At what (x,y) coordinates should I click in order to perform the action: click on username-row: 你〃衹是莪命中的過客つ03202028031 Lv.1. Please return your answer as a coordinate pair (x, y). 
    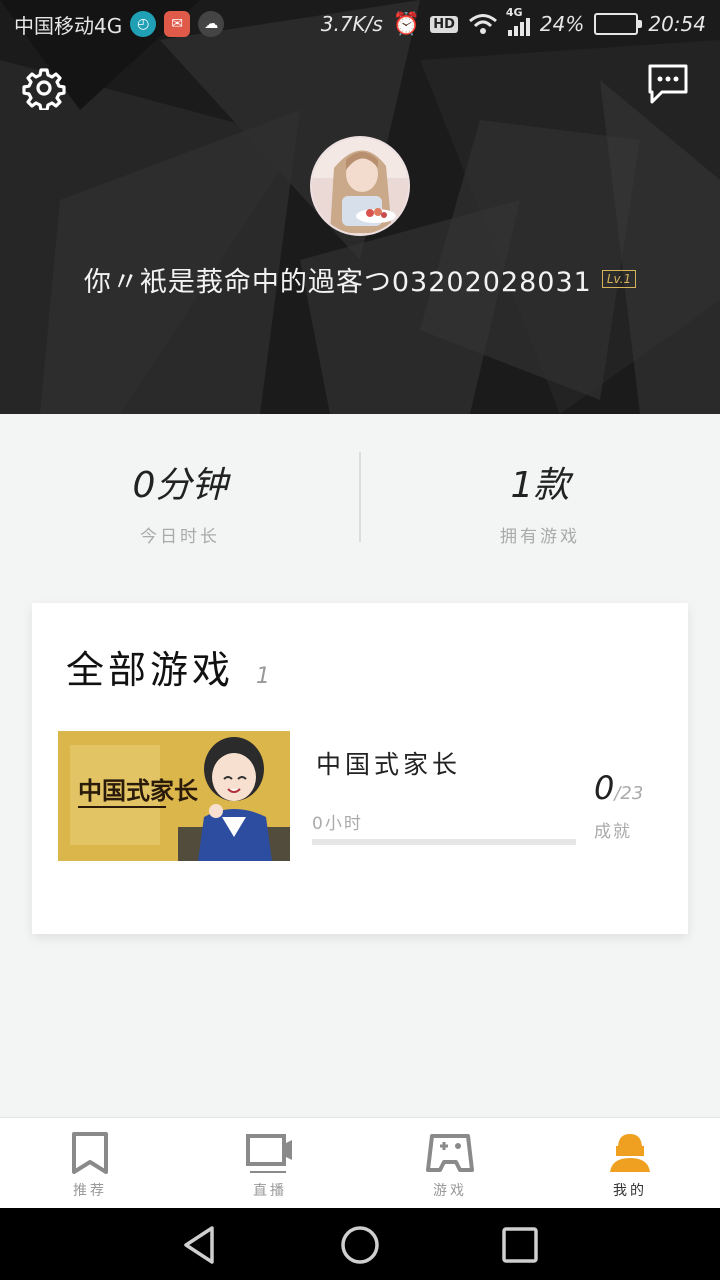
    Looking at the image, I should click on (360, 279).